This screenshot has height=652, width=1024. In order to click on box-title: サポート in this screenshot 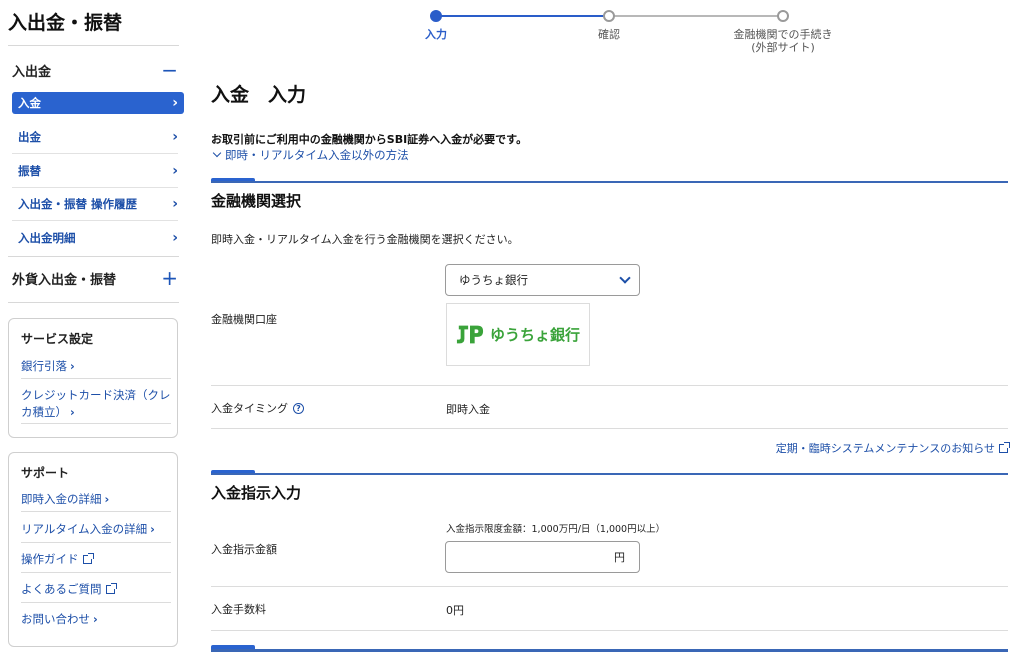, I will do `click(45, 473)`.